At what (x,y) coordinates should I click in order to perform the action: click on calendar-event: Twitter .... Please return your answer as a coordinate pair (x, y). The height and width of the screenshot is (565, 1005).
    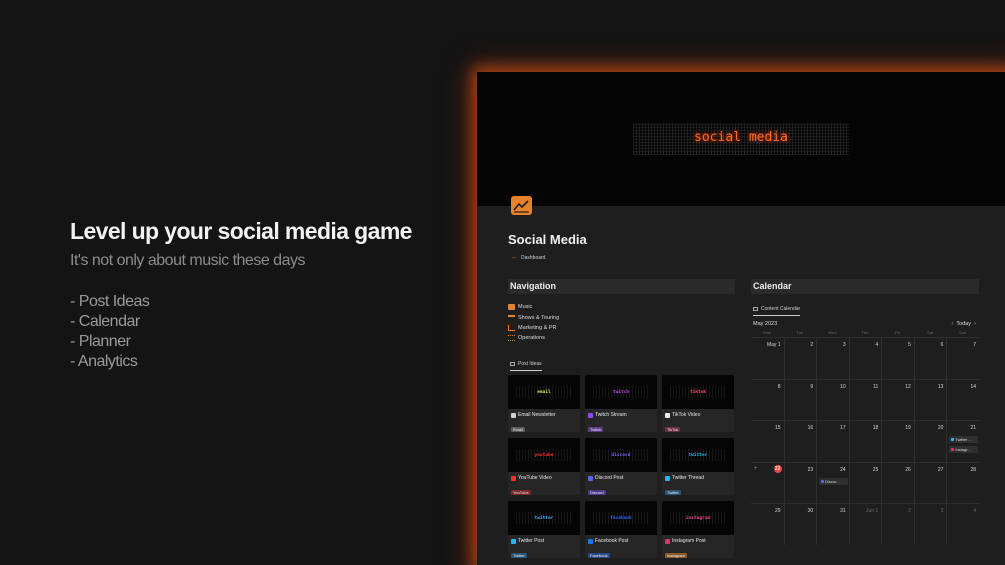
    Looking at the image, I should click on (963, 440).